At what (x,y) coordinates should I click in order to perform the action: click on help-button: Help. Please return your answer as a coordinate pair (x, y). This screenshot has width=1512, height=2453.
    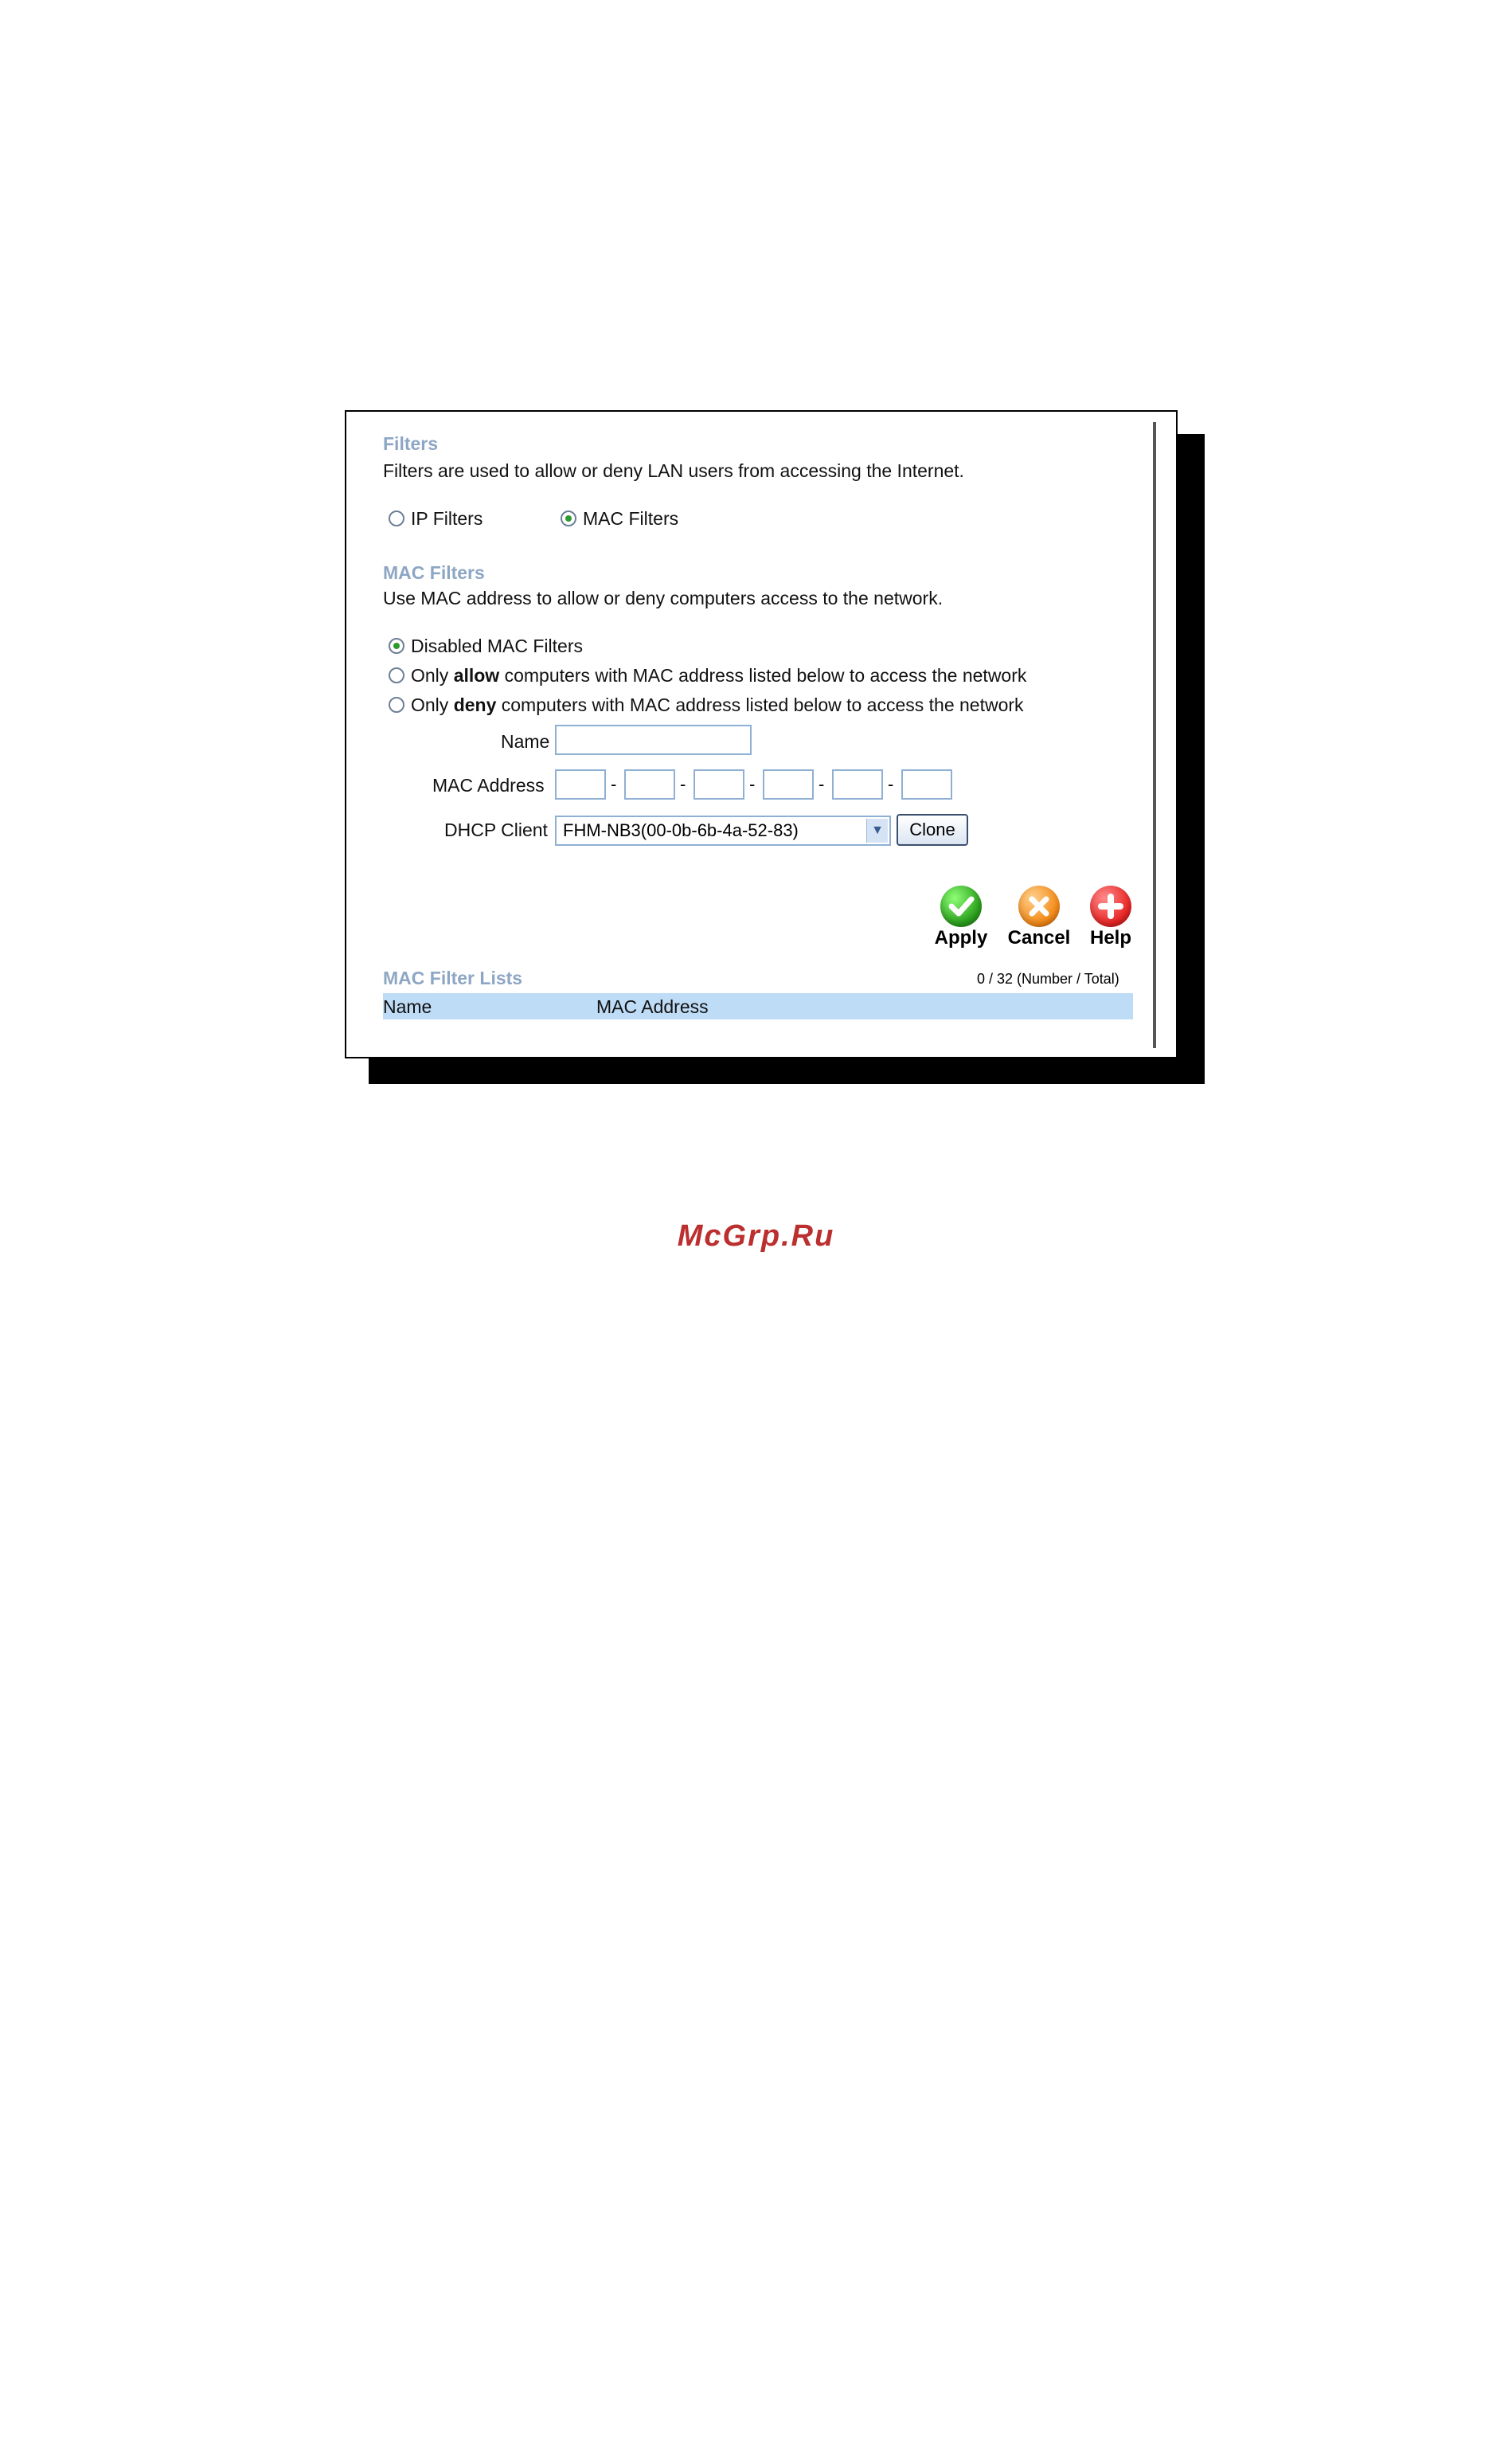
    Looking at the image, I should click on (1110, 917).